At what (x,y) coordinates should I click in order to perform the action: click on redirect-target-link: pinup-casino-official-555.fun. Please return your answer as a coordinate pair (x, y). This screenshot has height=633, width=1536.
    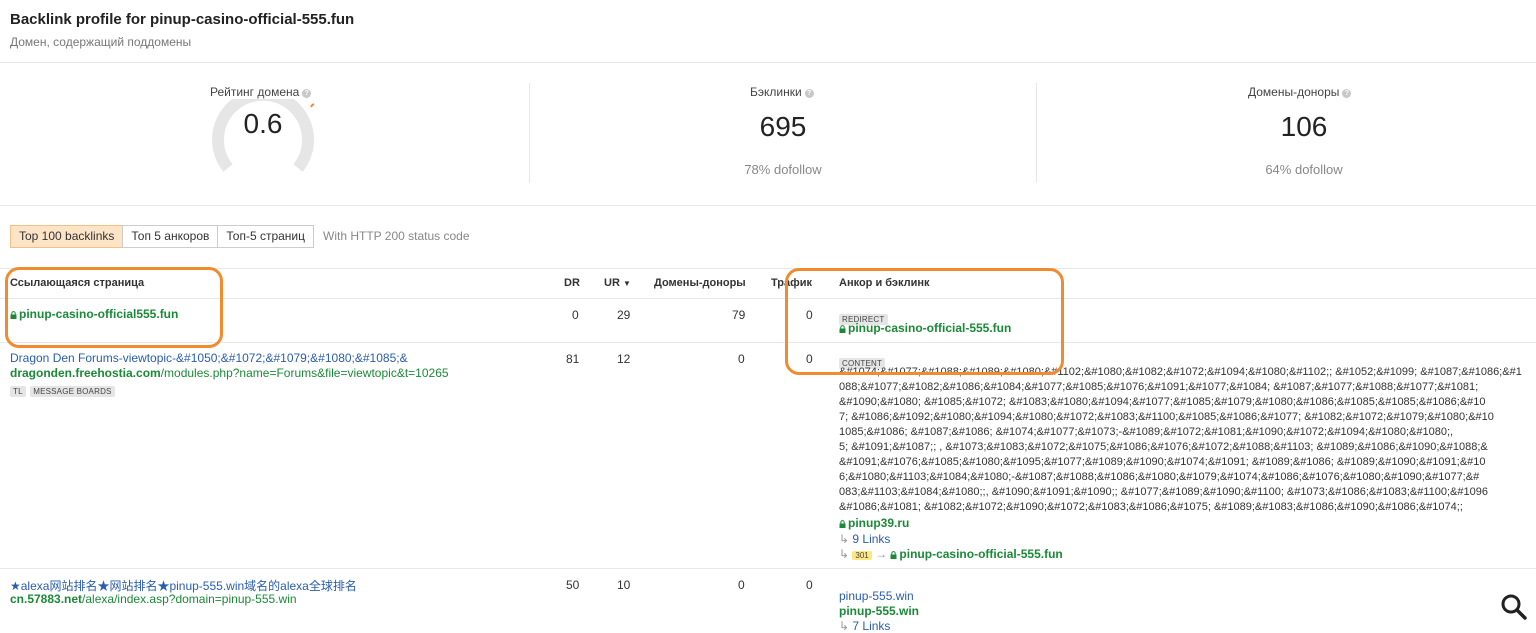
    Looking at the image, I should click on (976, 554).